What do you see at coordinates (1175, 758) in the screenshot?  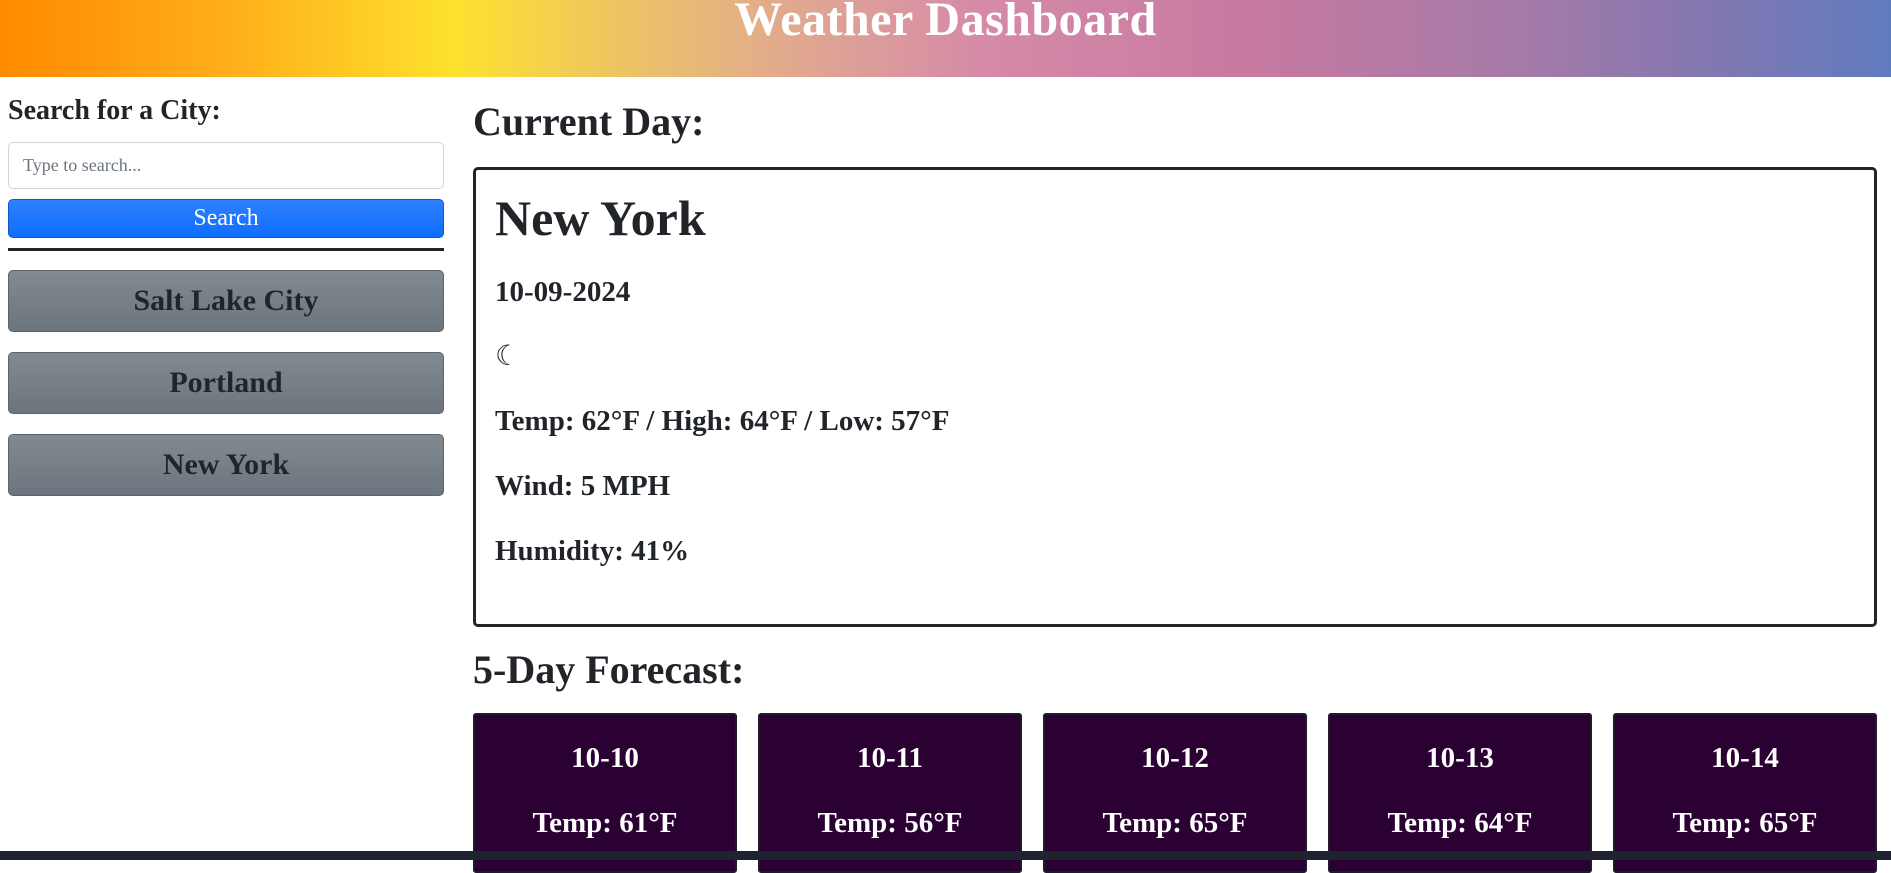 I see `forecast-date: 10-12` at bounding box center [1175, 758].